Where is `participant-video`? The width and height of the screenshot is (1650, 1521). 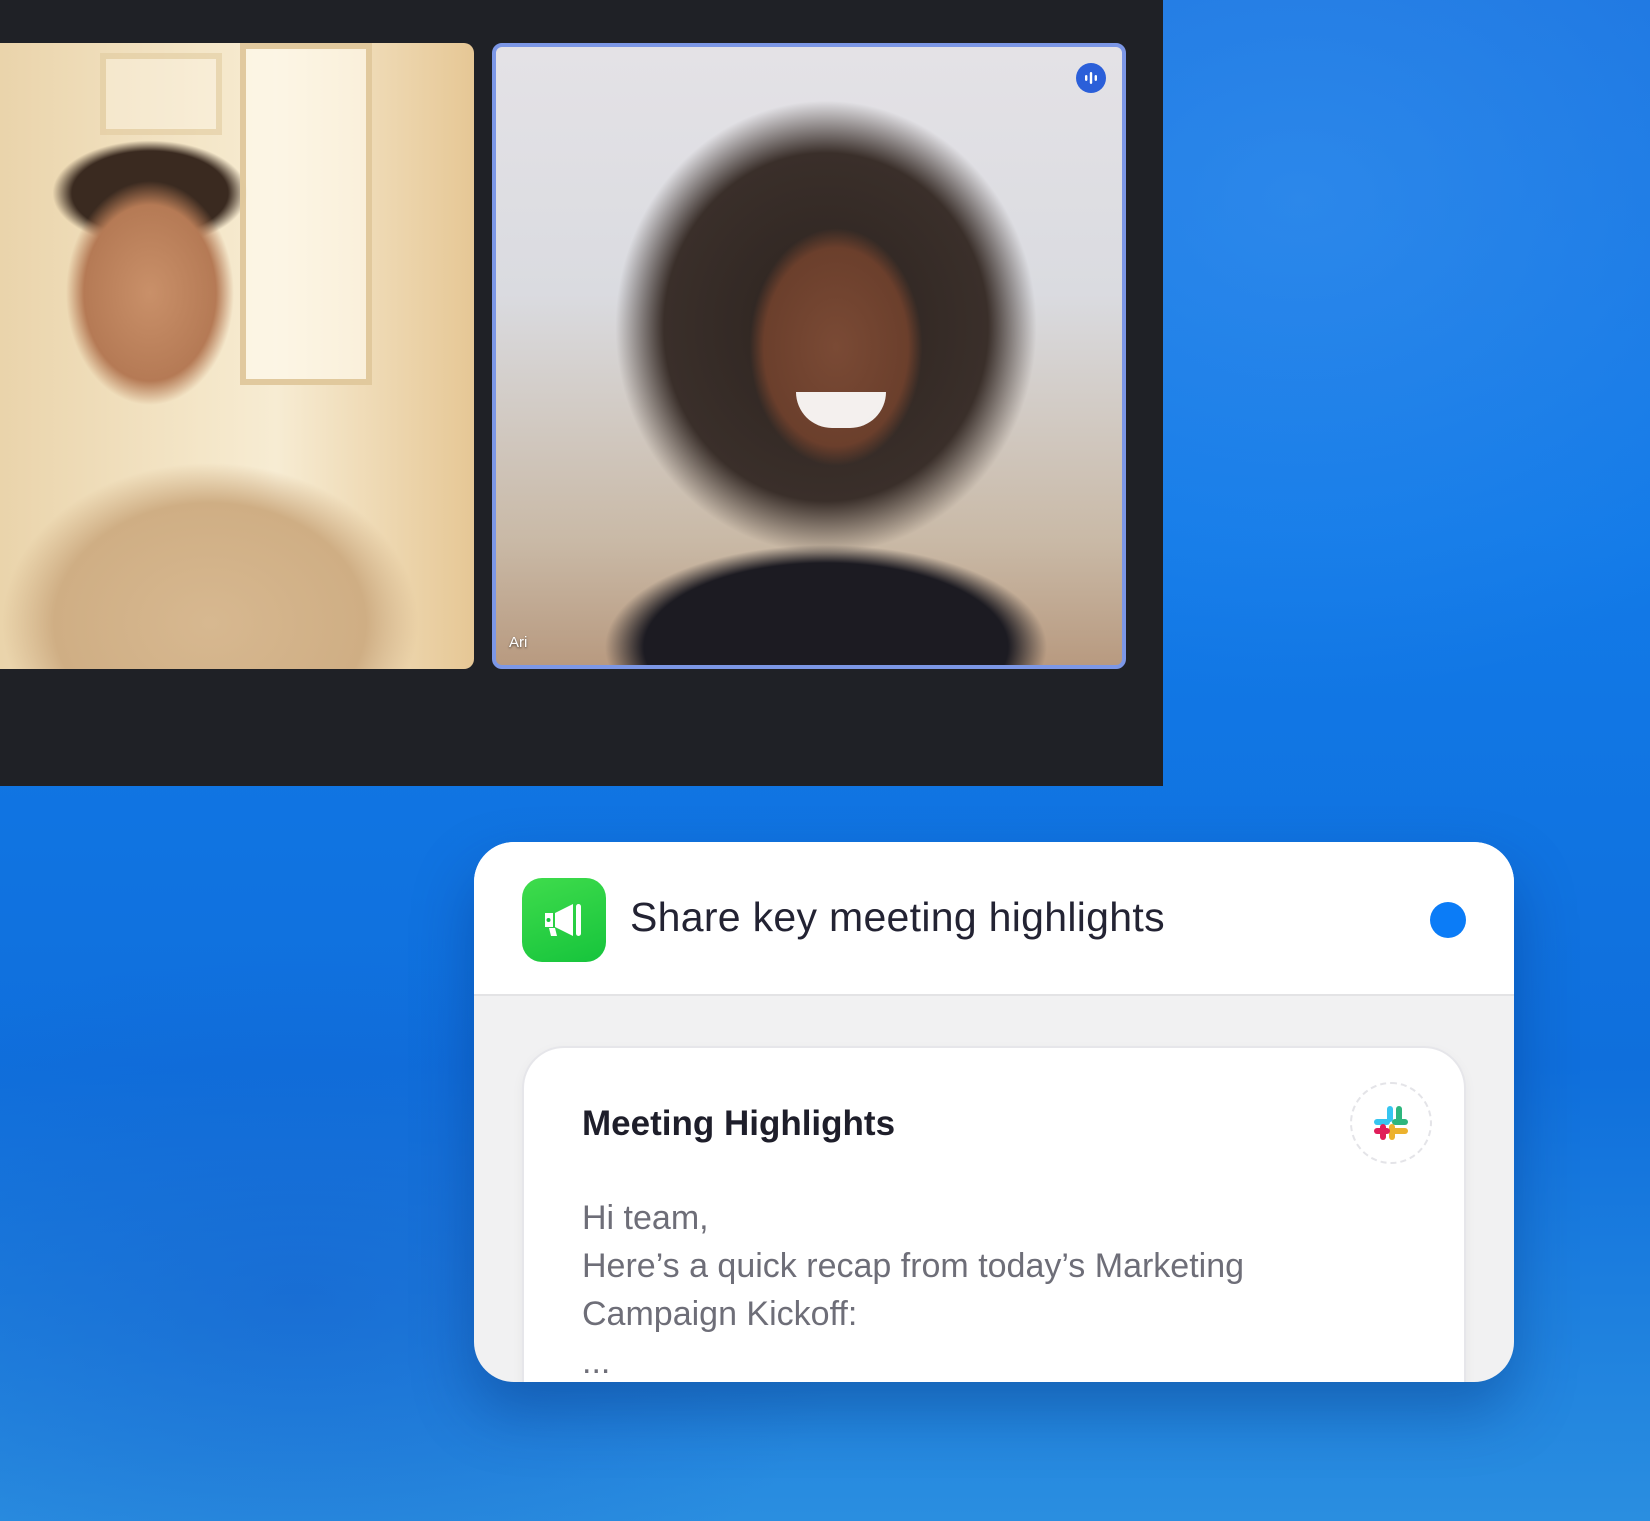
participant-video is located at coordinates (841, 410).